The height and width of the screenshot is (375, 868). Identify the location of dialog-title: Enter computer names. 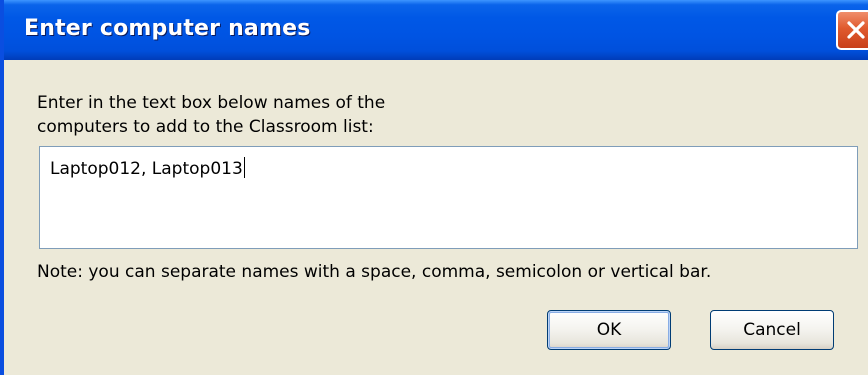
(167, 28).